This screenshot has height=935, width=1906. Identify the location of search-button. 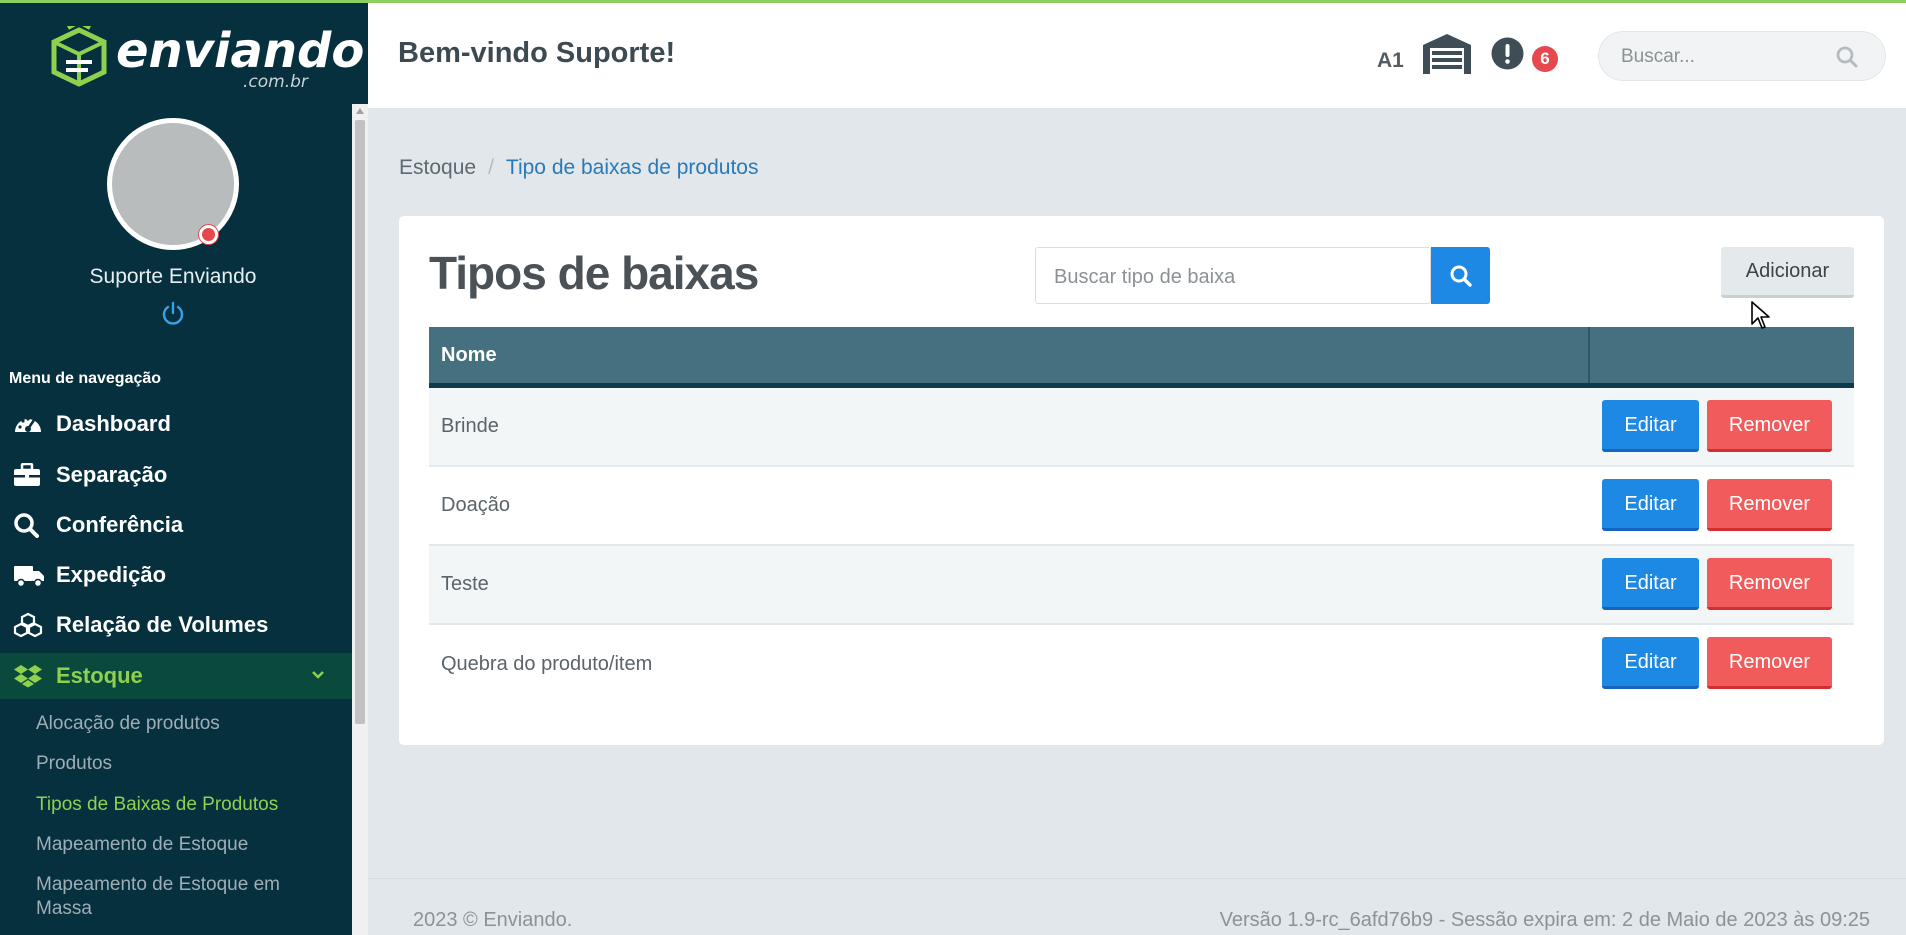
(1460, 275).